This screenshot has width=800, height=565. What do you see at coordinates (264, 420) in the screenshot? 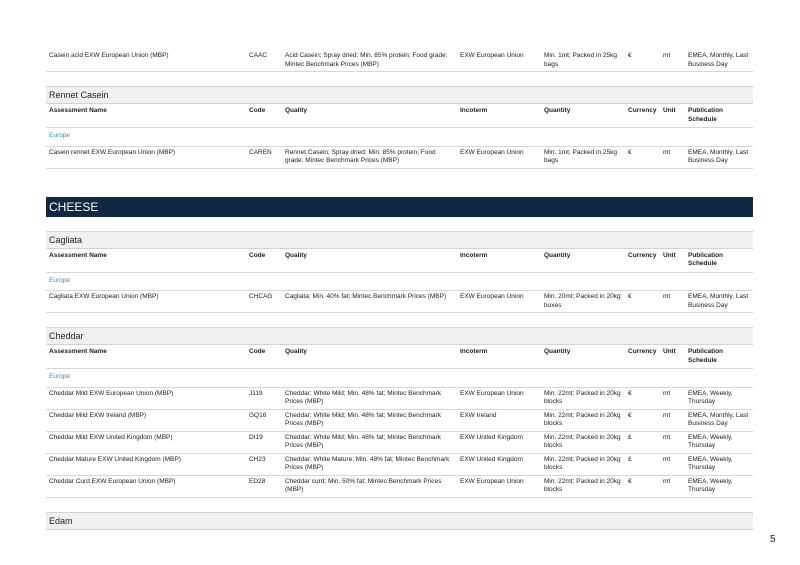
I see `code: GQ16` at bounding box center [264, 420].